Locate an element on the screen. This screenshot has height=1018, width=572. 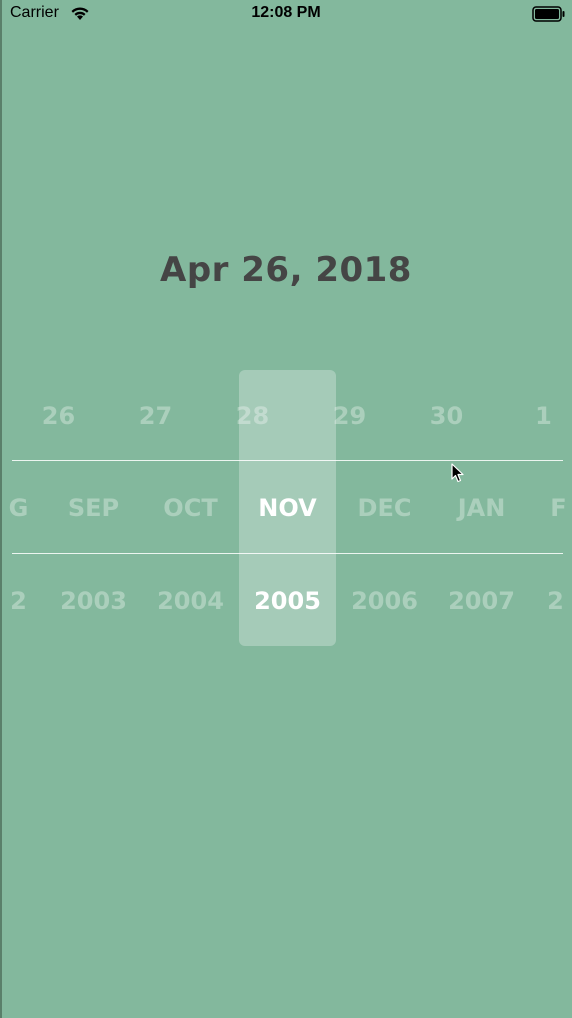
day-picker-row: 26 27 28 29 30 1 is located at coordinates (286, 416).